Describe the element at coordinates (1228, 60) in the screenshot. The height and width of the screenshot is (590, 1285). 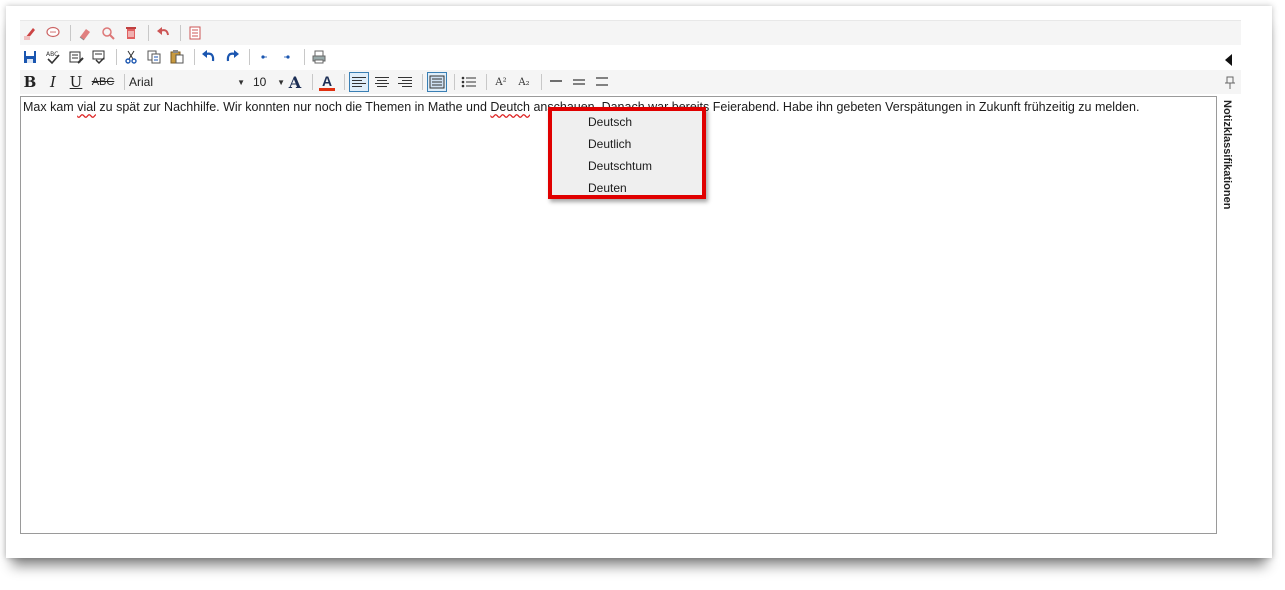
I see `collapse-arrow-icon` at that location.